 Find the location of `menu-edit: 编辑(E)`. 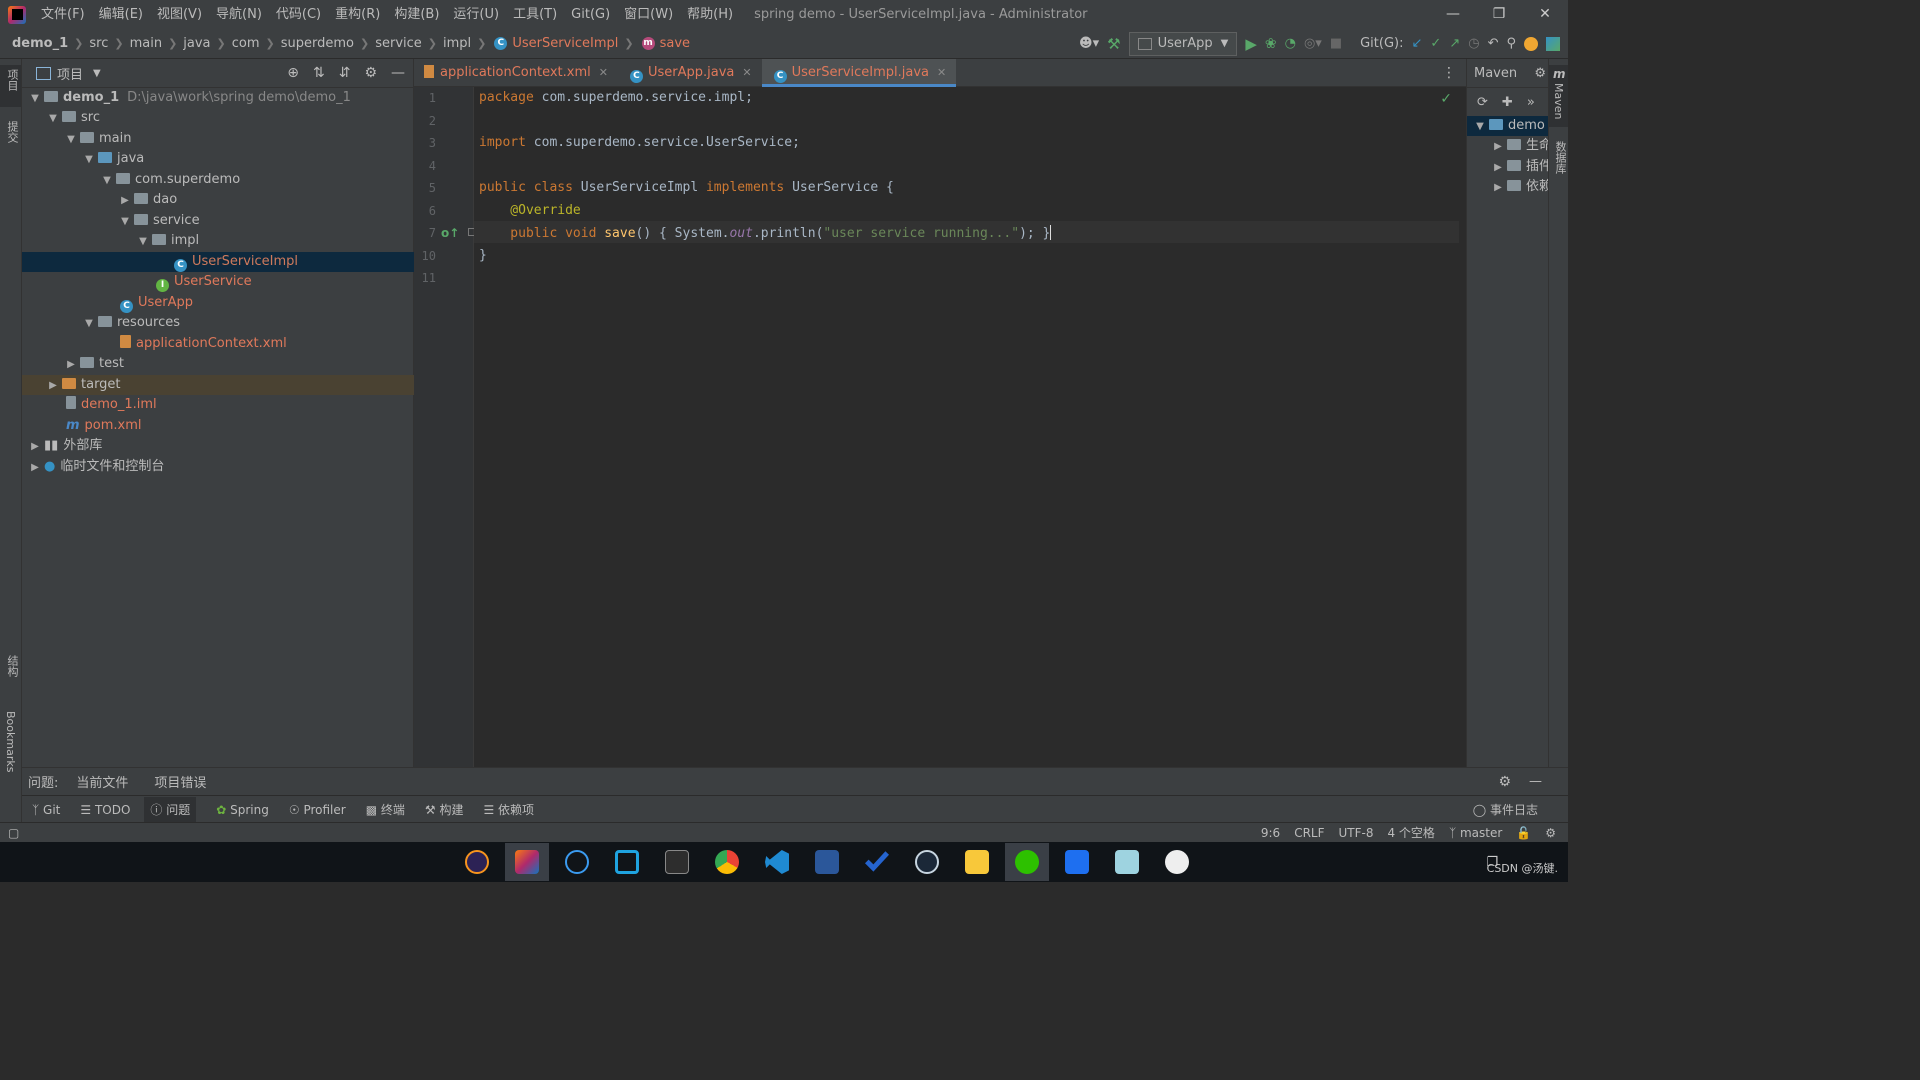

menu-edit: 编辑(E) is located at coordinates (121, 14).